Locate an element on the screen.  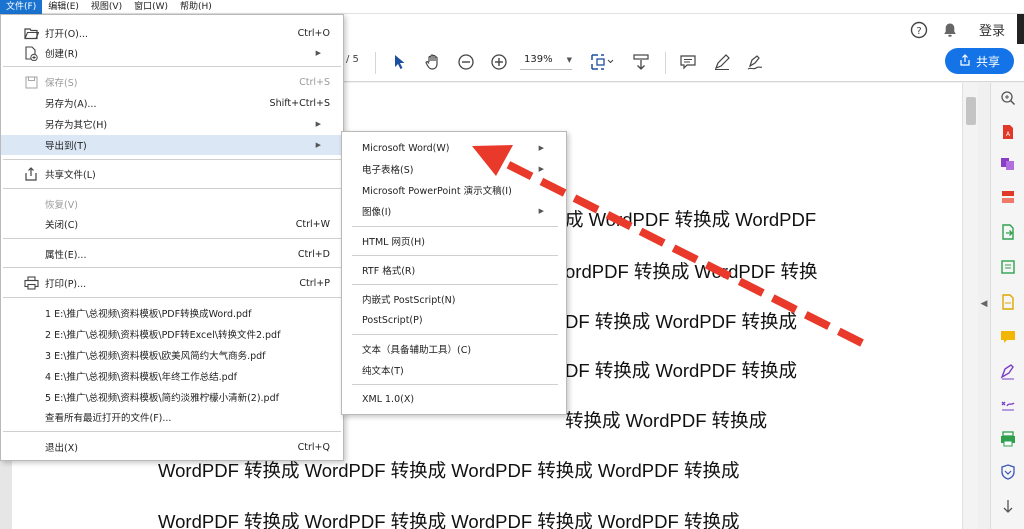
select-cursor-icon is located at coordinates (400, 62).